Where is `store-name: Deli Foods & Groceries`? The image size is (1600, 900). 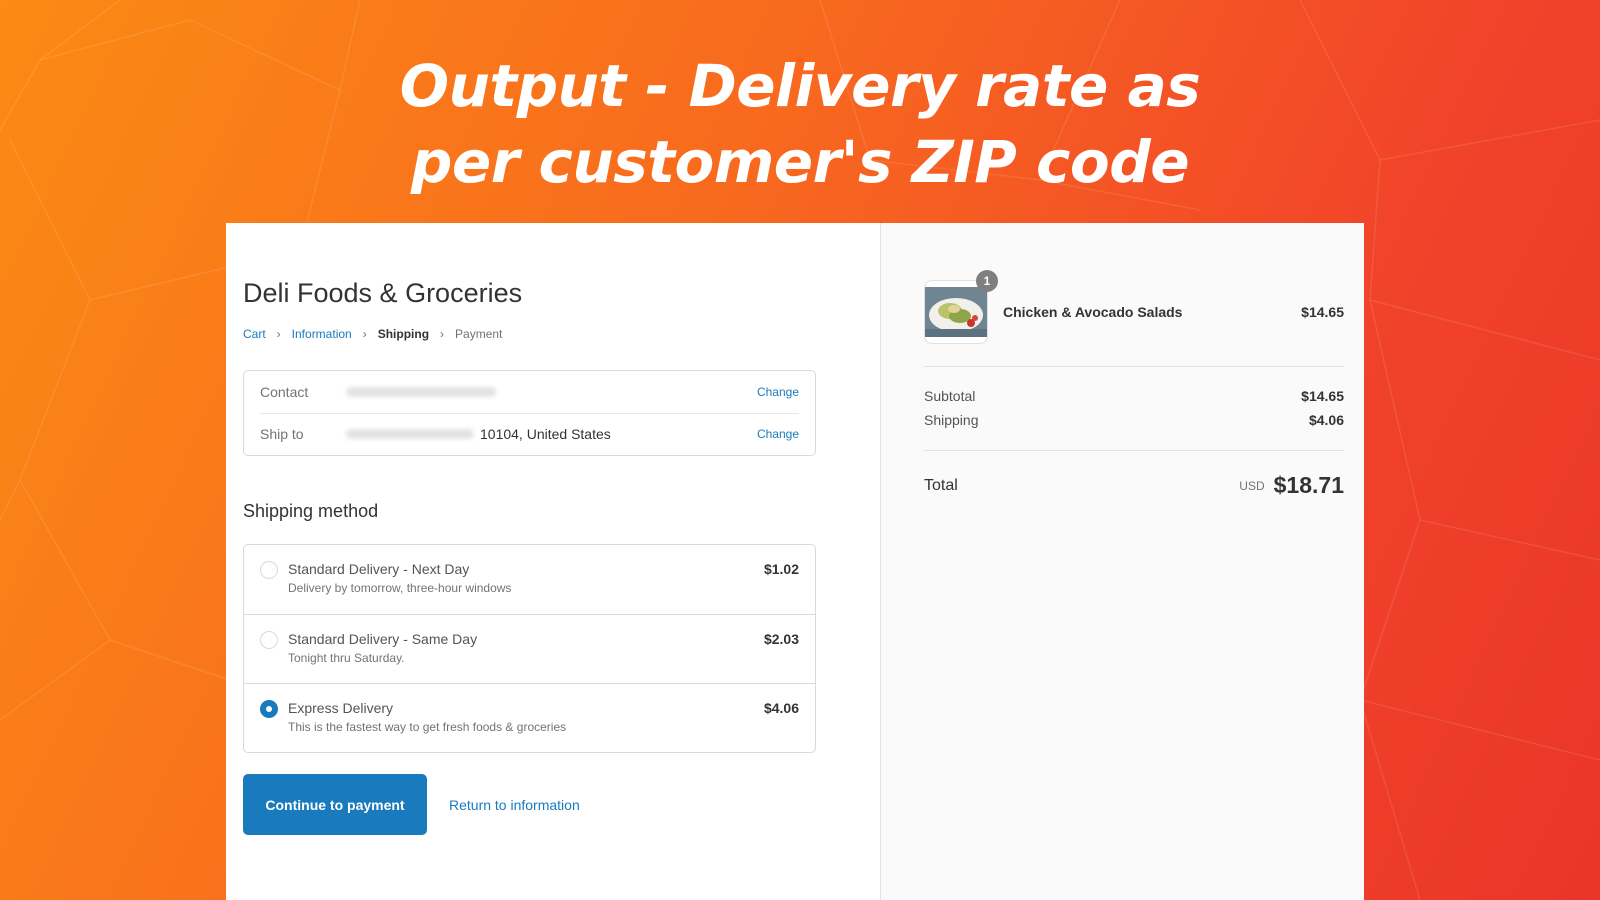 store-name: Deli Foods & Groceries is located at coordinates (383, 293).